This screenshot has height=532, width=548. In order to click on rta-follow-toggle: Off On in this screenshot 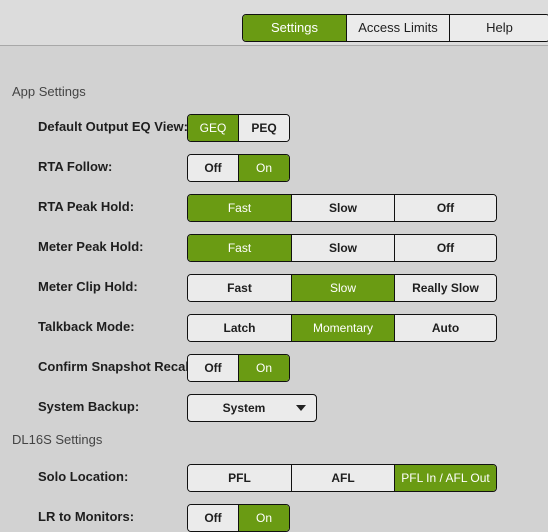, I will do `click(238, 168)`.